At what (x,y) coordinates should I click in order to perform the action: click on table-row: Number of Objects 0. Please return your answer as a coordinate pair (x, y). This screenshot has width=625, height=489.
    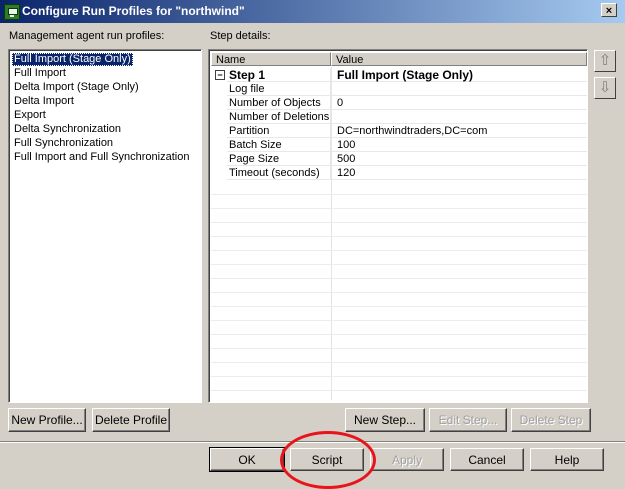
    Looking at the image, I should click on (399, 103).